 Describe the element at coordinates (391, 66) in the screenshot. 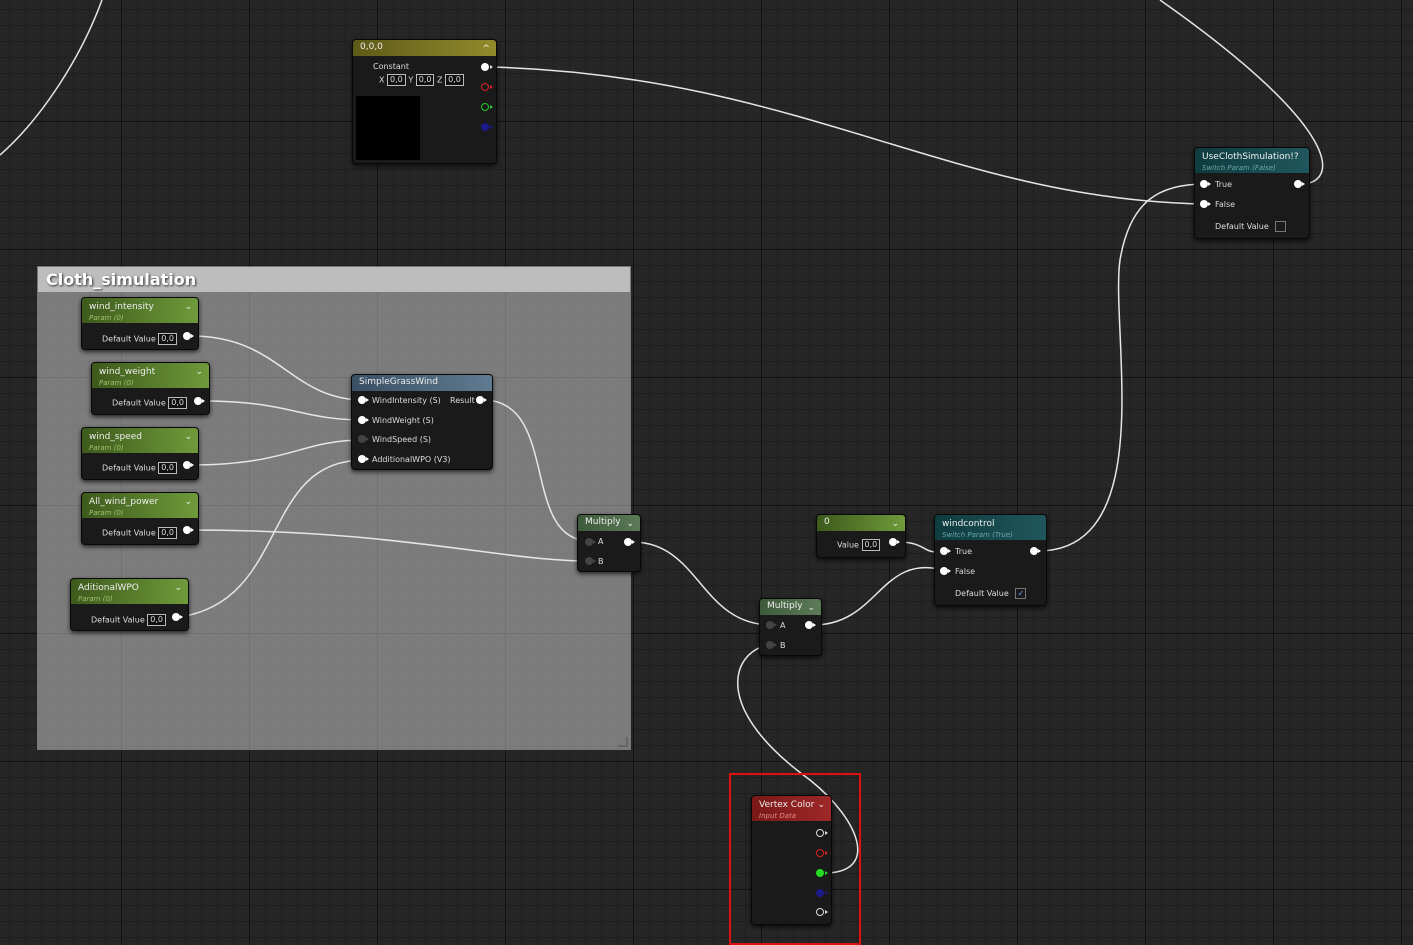

I see `constant-label: Constant` at that location.